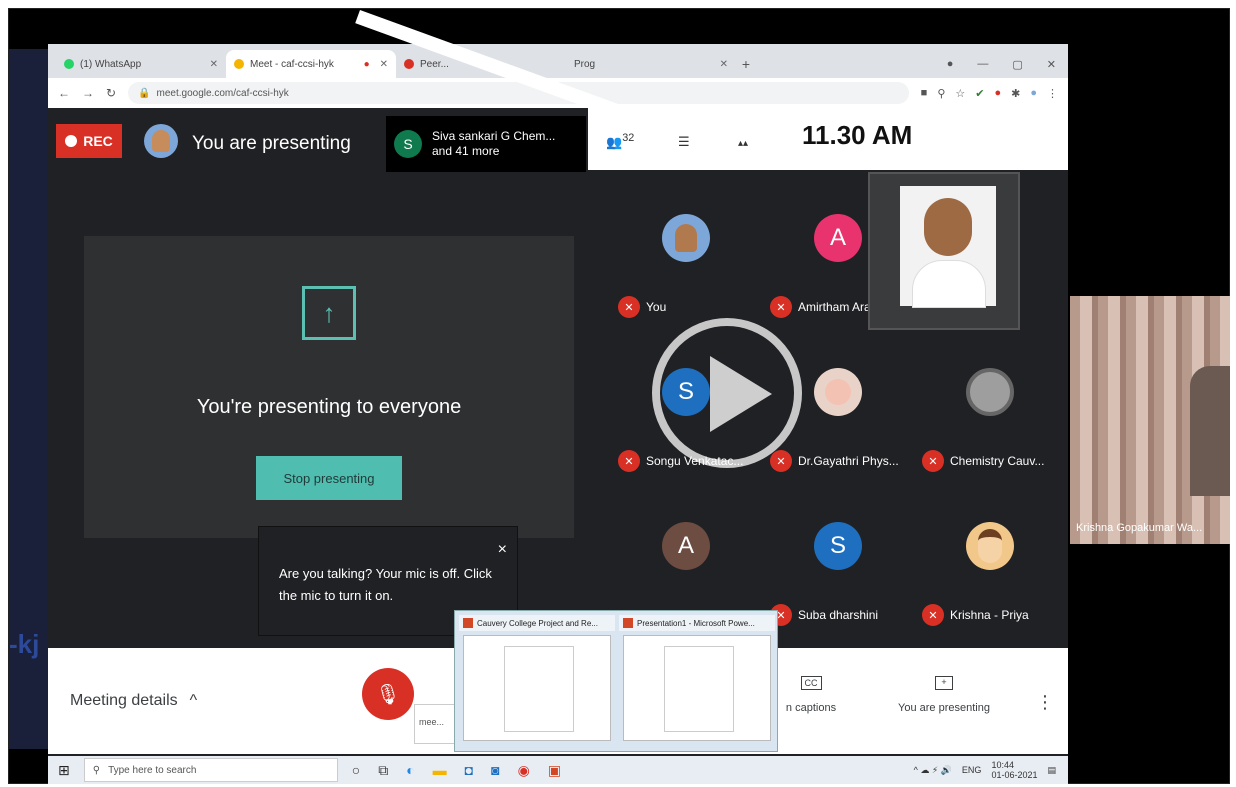 Image resolution: width=1236 pixels, height=787 pixels. What do you see at coordinates (271, 143) in the screenshot?
I see `presenter-status: You are presenting` at bounding box center [271, 143].